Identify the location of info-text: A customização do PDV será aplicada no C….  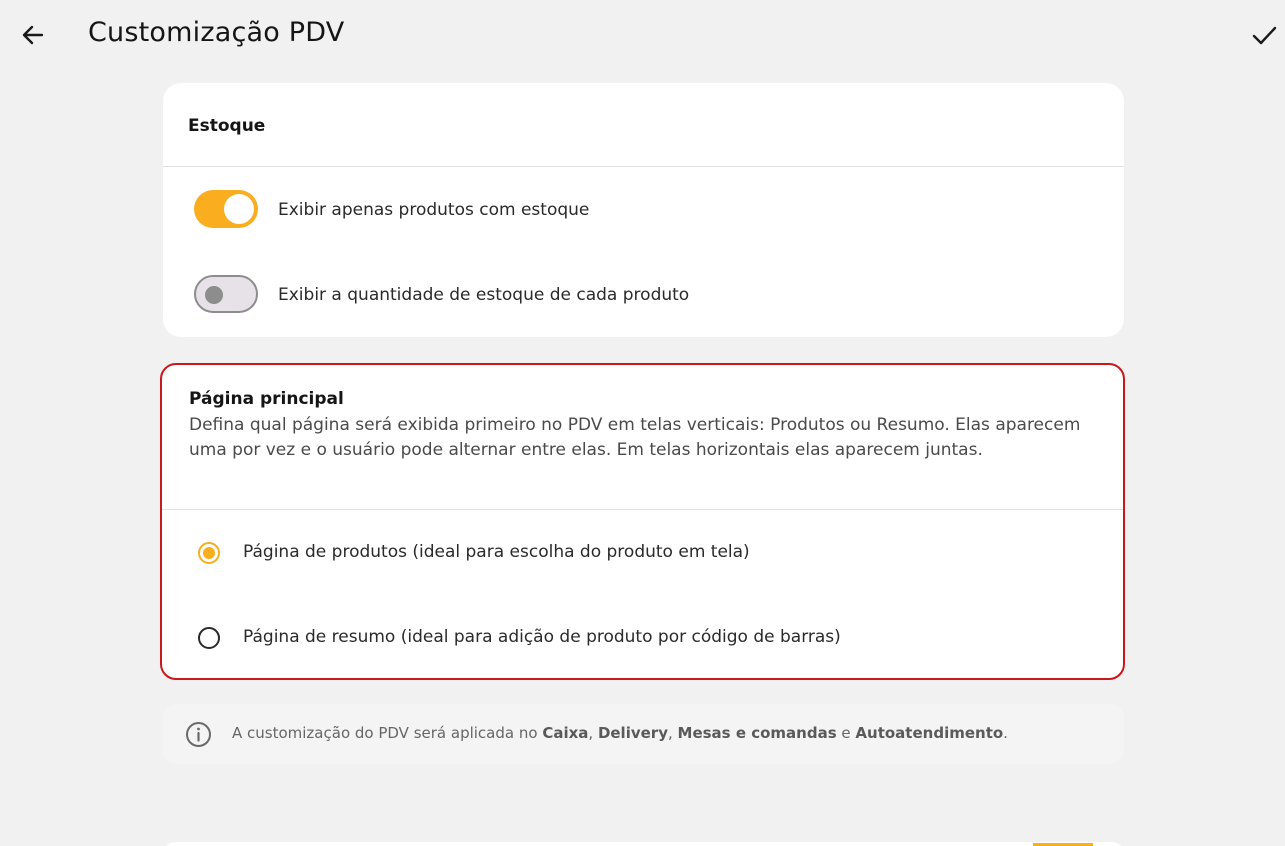
(620, 733).